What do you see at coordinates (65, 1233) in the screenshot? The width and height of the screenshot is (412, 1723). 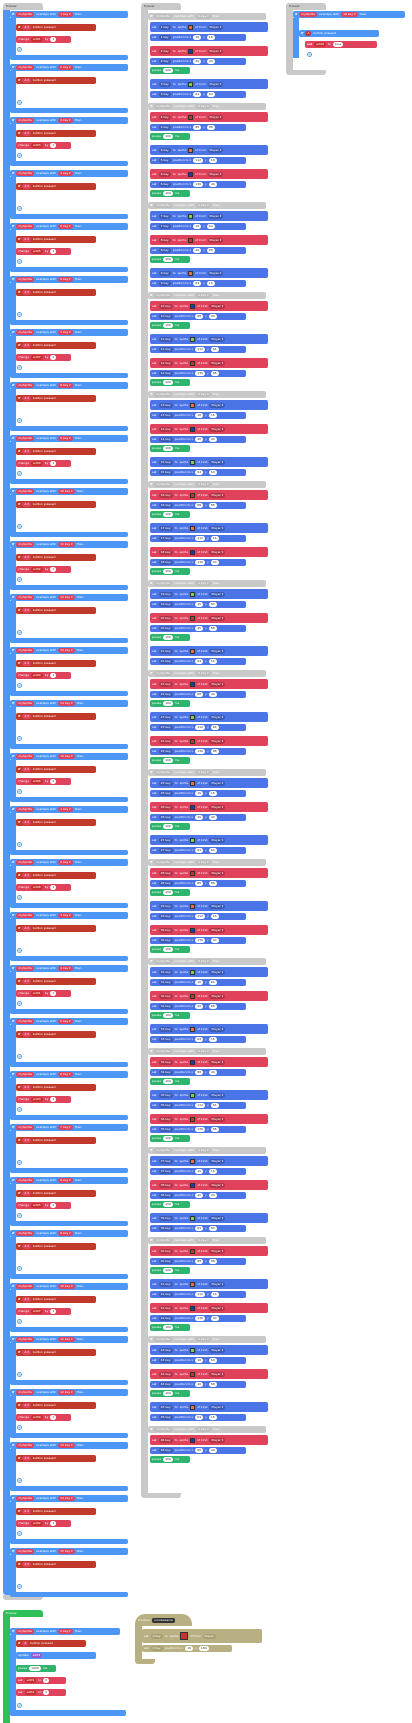 I see `key-var-pill: 9 key ▾` at bounding box center [65, 1233].